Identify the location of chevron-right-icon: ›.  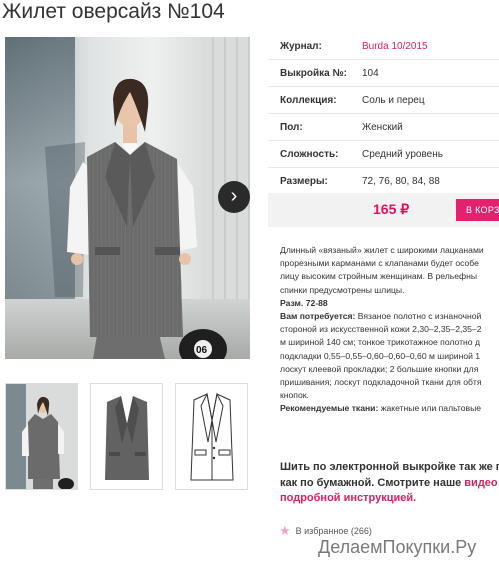
(234, 196).